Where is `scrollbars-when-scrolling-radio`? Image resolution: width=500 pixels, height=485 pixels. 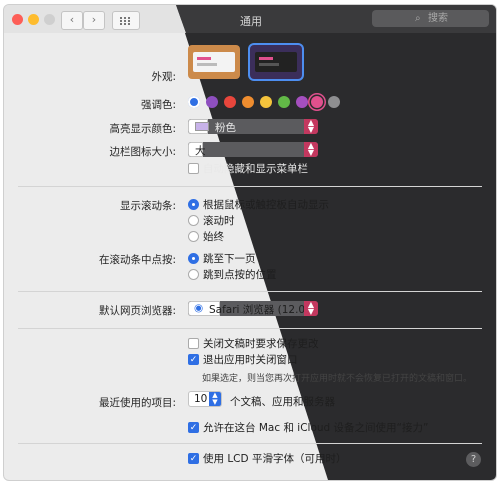 scrollbars-when-scrolling-radio is located at coordinates (193, 220).